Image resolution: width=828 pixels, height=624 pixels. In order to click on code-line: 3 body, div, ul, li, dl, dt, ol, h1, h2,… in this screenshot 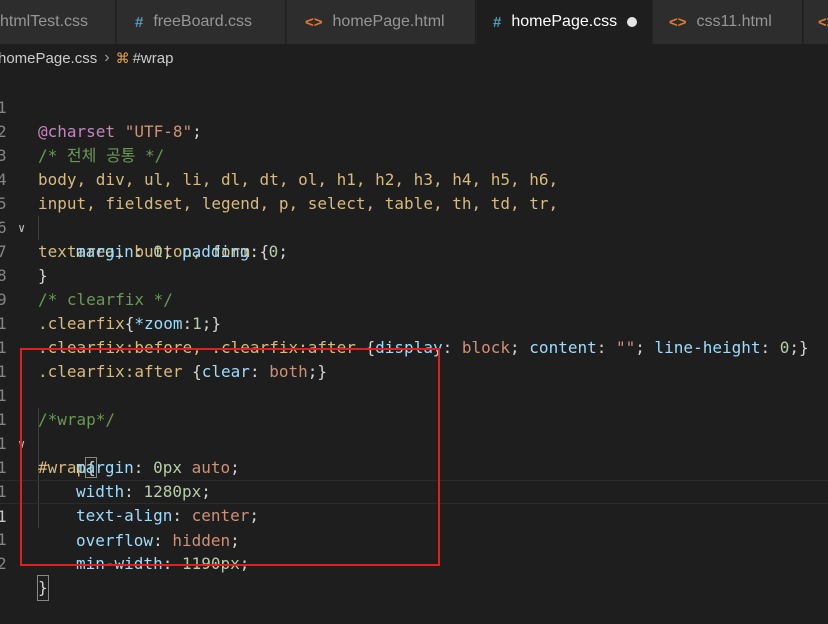, I will do `click(414, 154)`.